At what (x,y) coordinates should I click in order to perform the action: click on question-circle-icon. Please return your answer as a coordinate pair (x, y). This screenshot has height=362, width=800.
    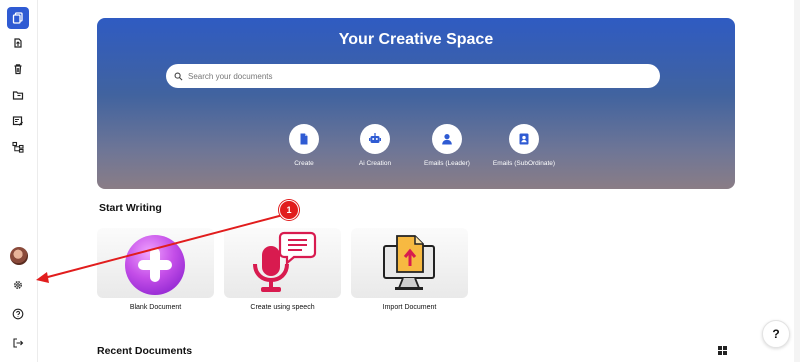
    Looking at the image, I should click on (18, 314).